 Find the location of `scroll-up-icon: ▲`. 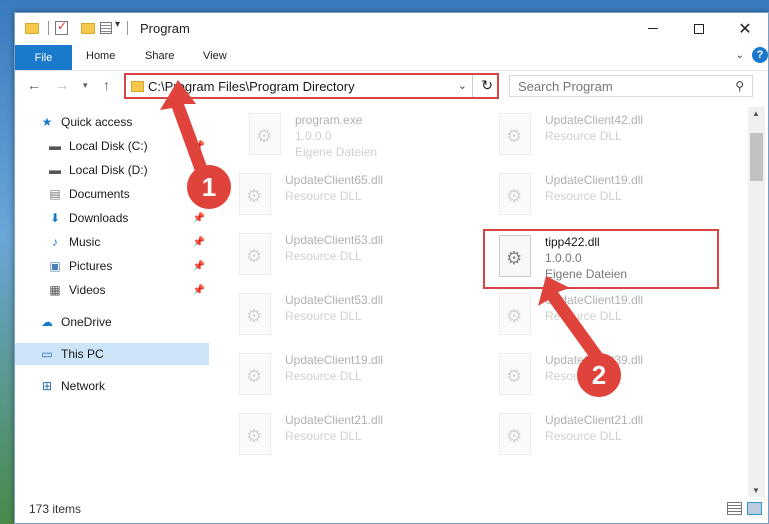

scroll-up-icon: ▲ is located at coordinates (756, 113).